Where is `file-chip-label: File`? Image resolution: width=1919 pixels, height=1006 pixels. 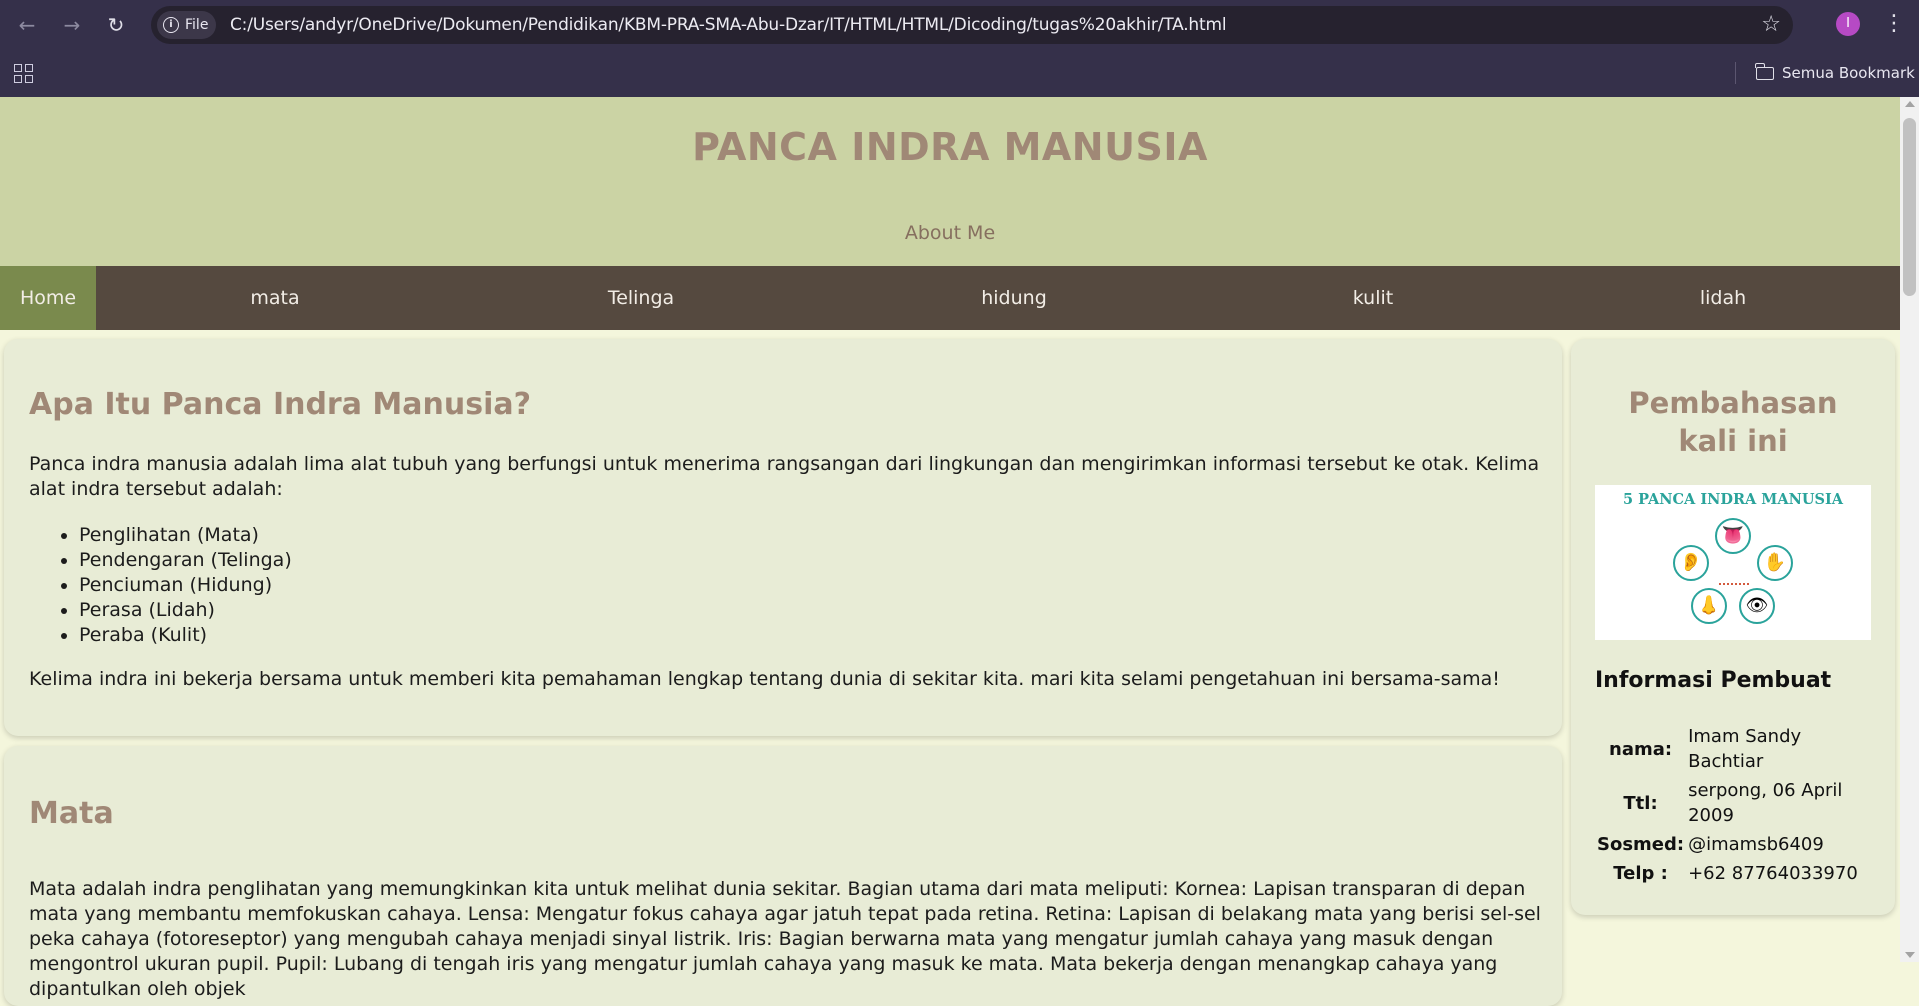
file-chip-label: File is located at coordinates (197, 25).